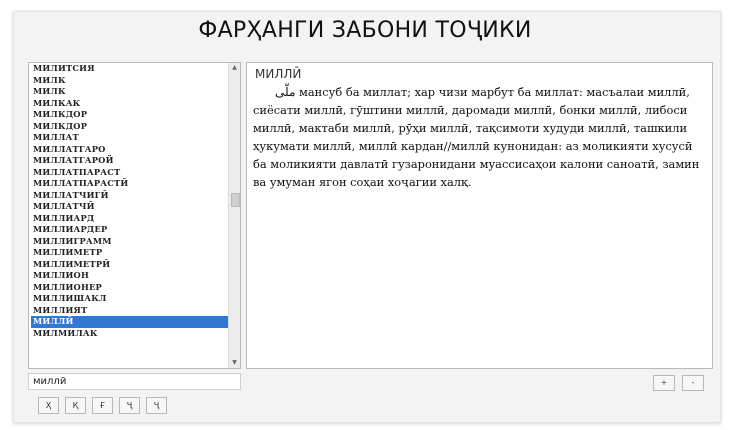 The width and height of the screenshot is (730, 430). I want to click on definition-headword: МИЛЛӢ, so click(278, 74).